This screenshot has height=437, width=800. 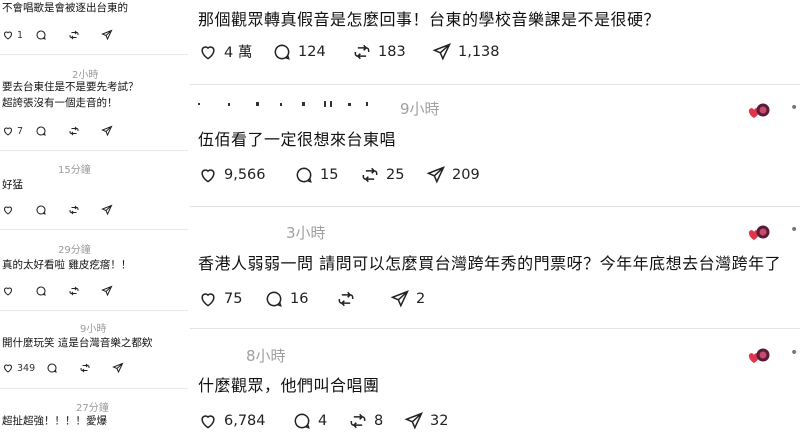 What do you see at coordinates (439, 421) in the screenshot?
I see `share-count: 32` at bounding box center [439, 421].